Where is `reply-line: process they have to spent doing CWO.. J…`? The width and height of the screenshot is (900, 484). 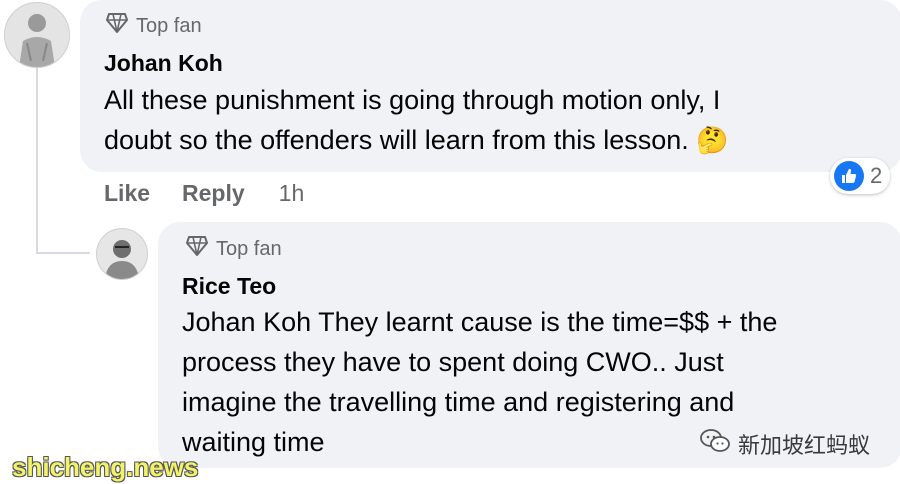
reply-line: process they have to spent doing CWO.. J… is located at coordinates (453, 362).